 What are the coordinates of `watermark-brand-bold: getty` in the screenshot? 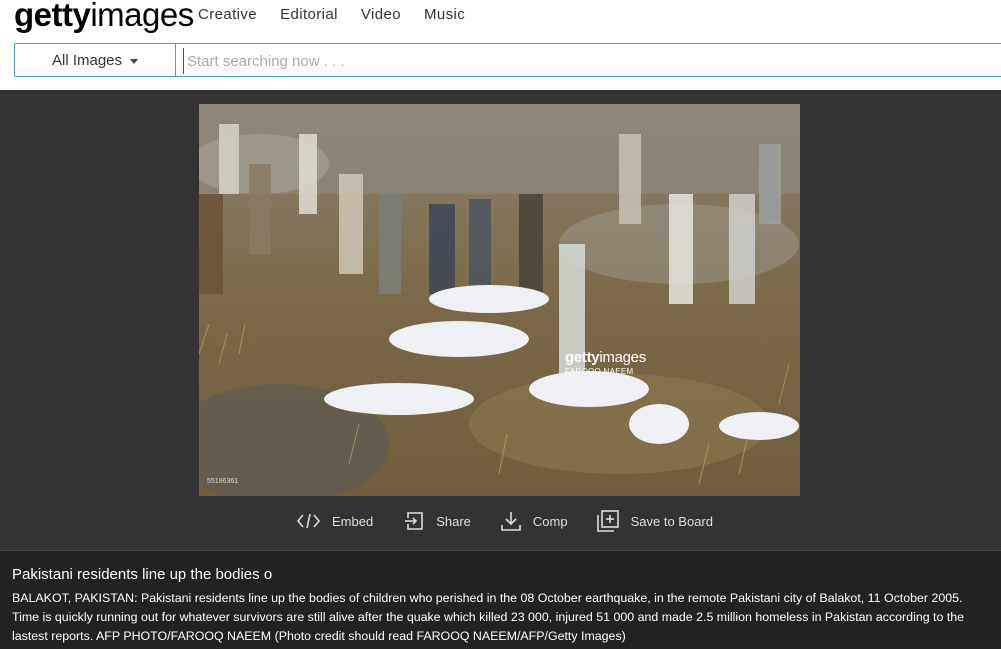 It's located at (582, 357).